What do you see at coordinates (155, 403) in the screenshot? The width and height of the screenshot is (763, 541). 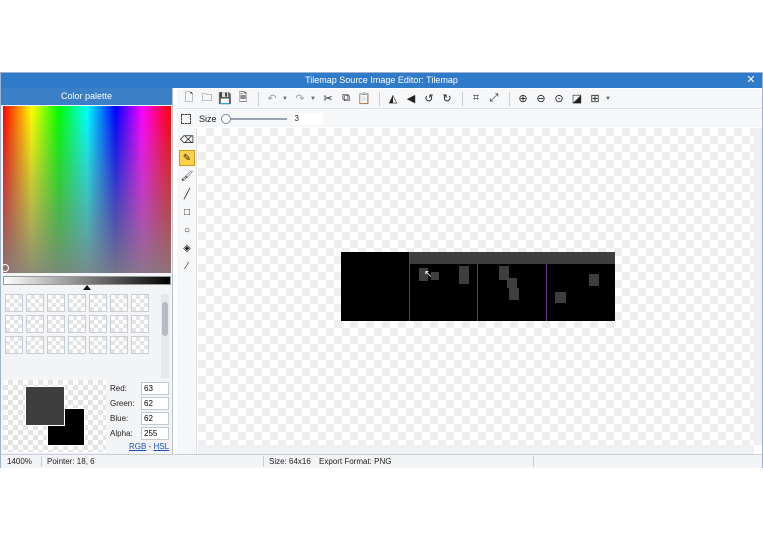 I see `green-input` at bounding box center [155, 403].